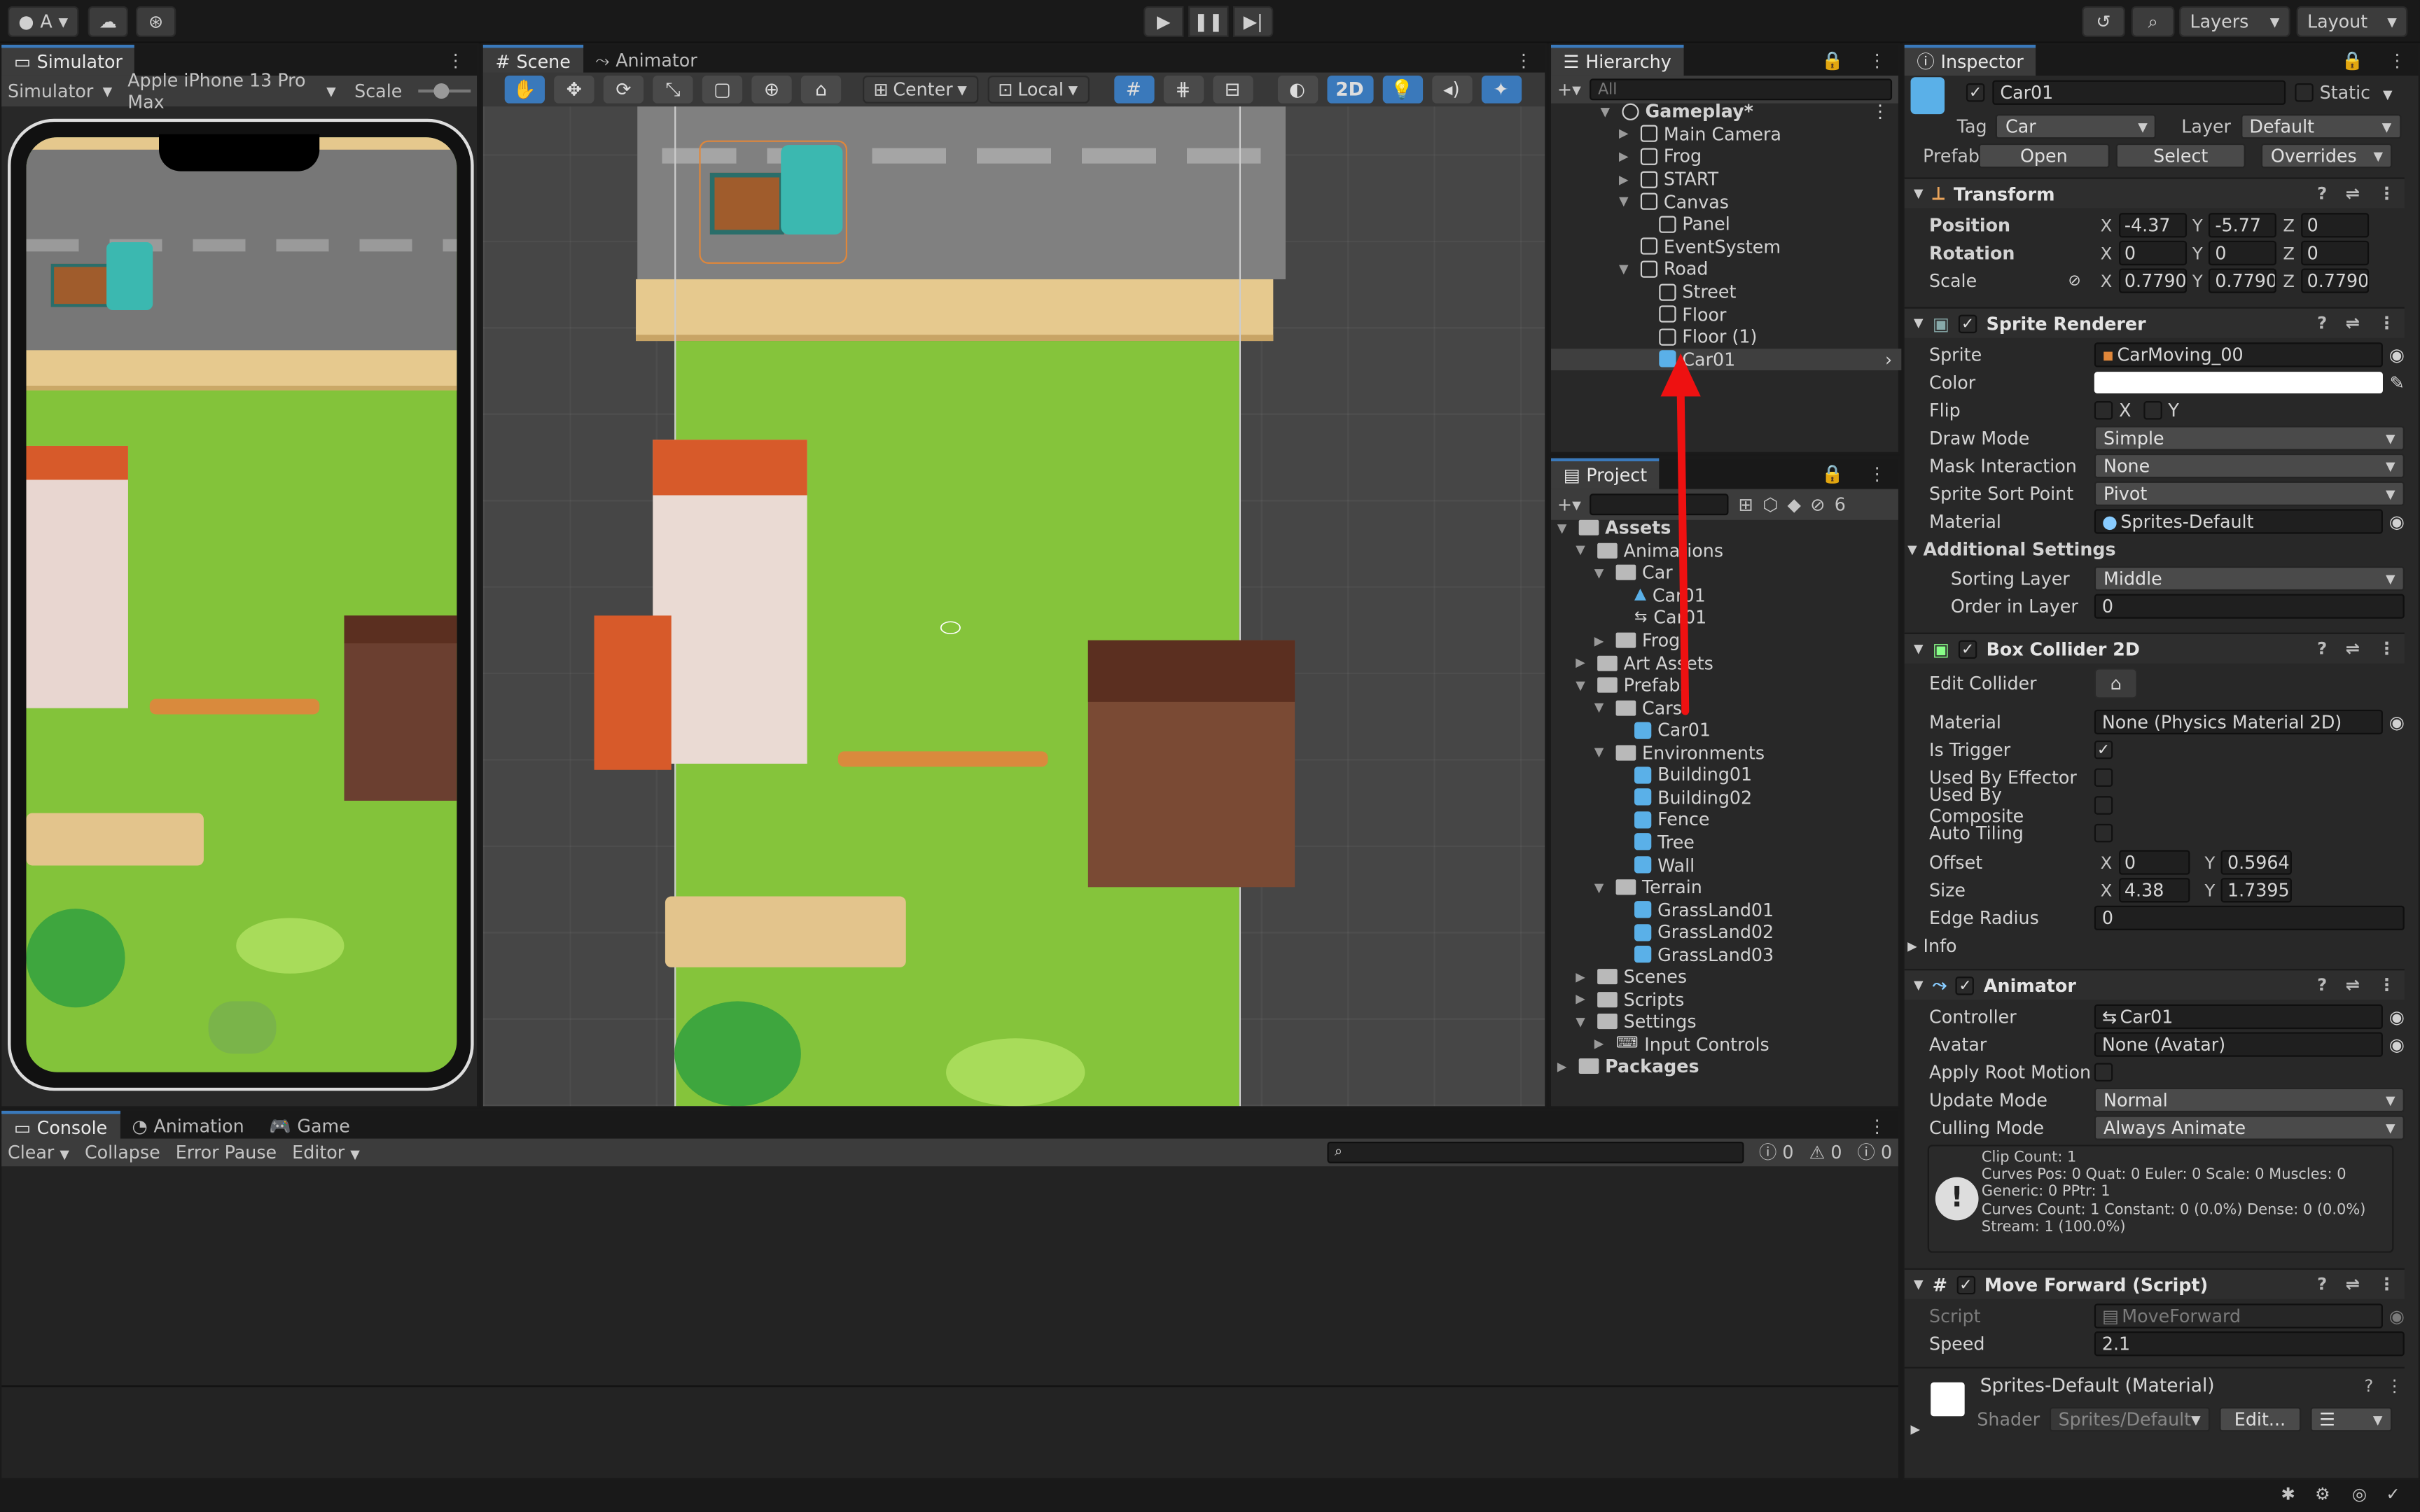  Describe the element at coordinates (1726, 246) in the screenshot. I see `hierarchy-item: EventSystem` at that location.